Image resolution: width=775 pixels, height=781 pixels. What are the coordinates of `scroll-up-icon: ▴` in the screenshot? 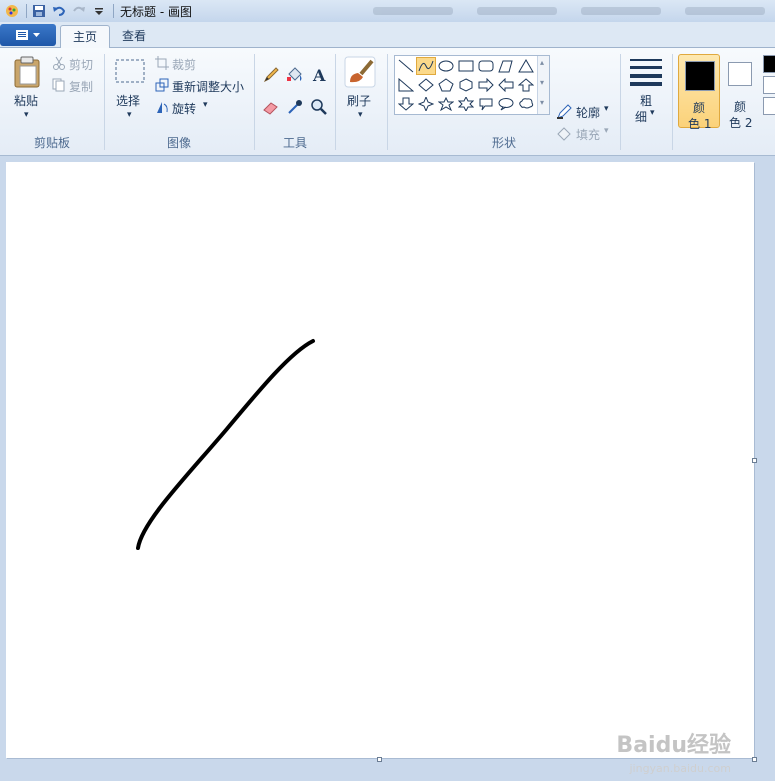 It's located at (542, 62).